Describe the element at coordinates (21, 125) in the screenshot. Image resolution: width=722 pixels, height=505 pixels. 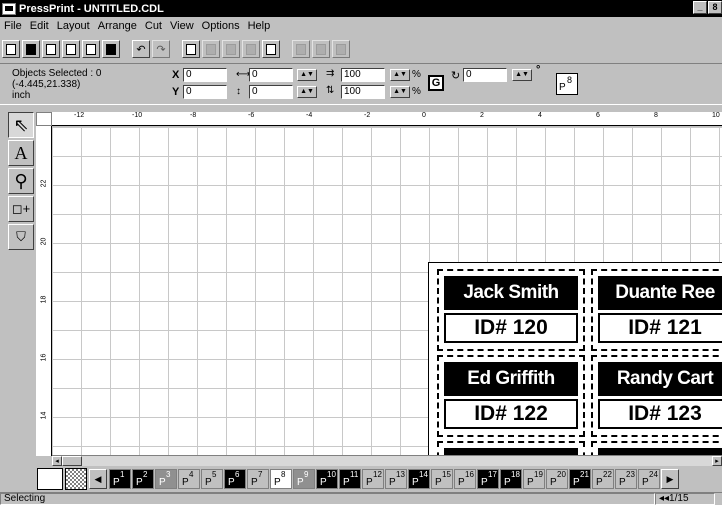
I see `select-tool: ⇖` at that location.